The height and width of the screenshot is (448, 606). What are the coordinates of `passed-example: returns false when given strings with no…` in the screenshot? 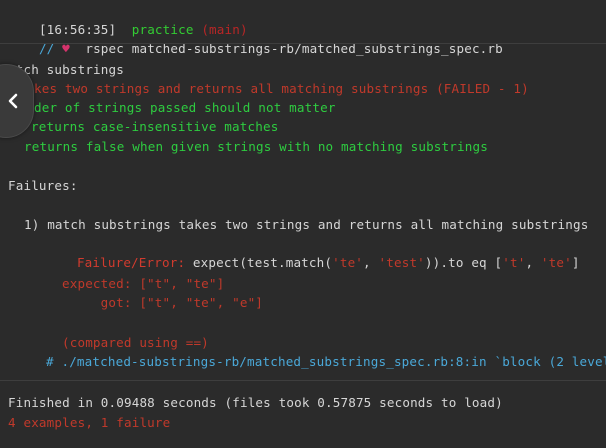 It's located at (256, 146).